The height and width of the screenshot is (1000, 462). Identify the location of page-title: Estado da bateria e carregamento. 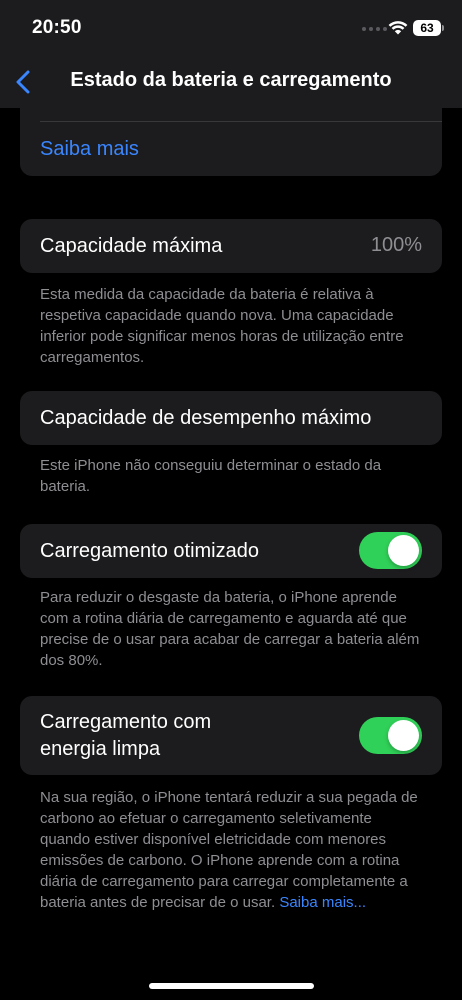
(231, 80).